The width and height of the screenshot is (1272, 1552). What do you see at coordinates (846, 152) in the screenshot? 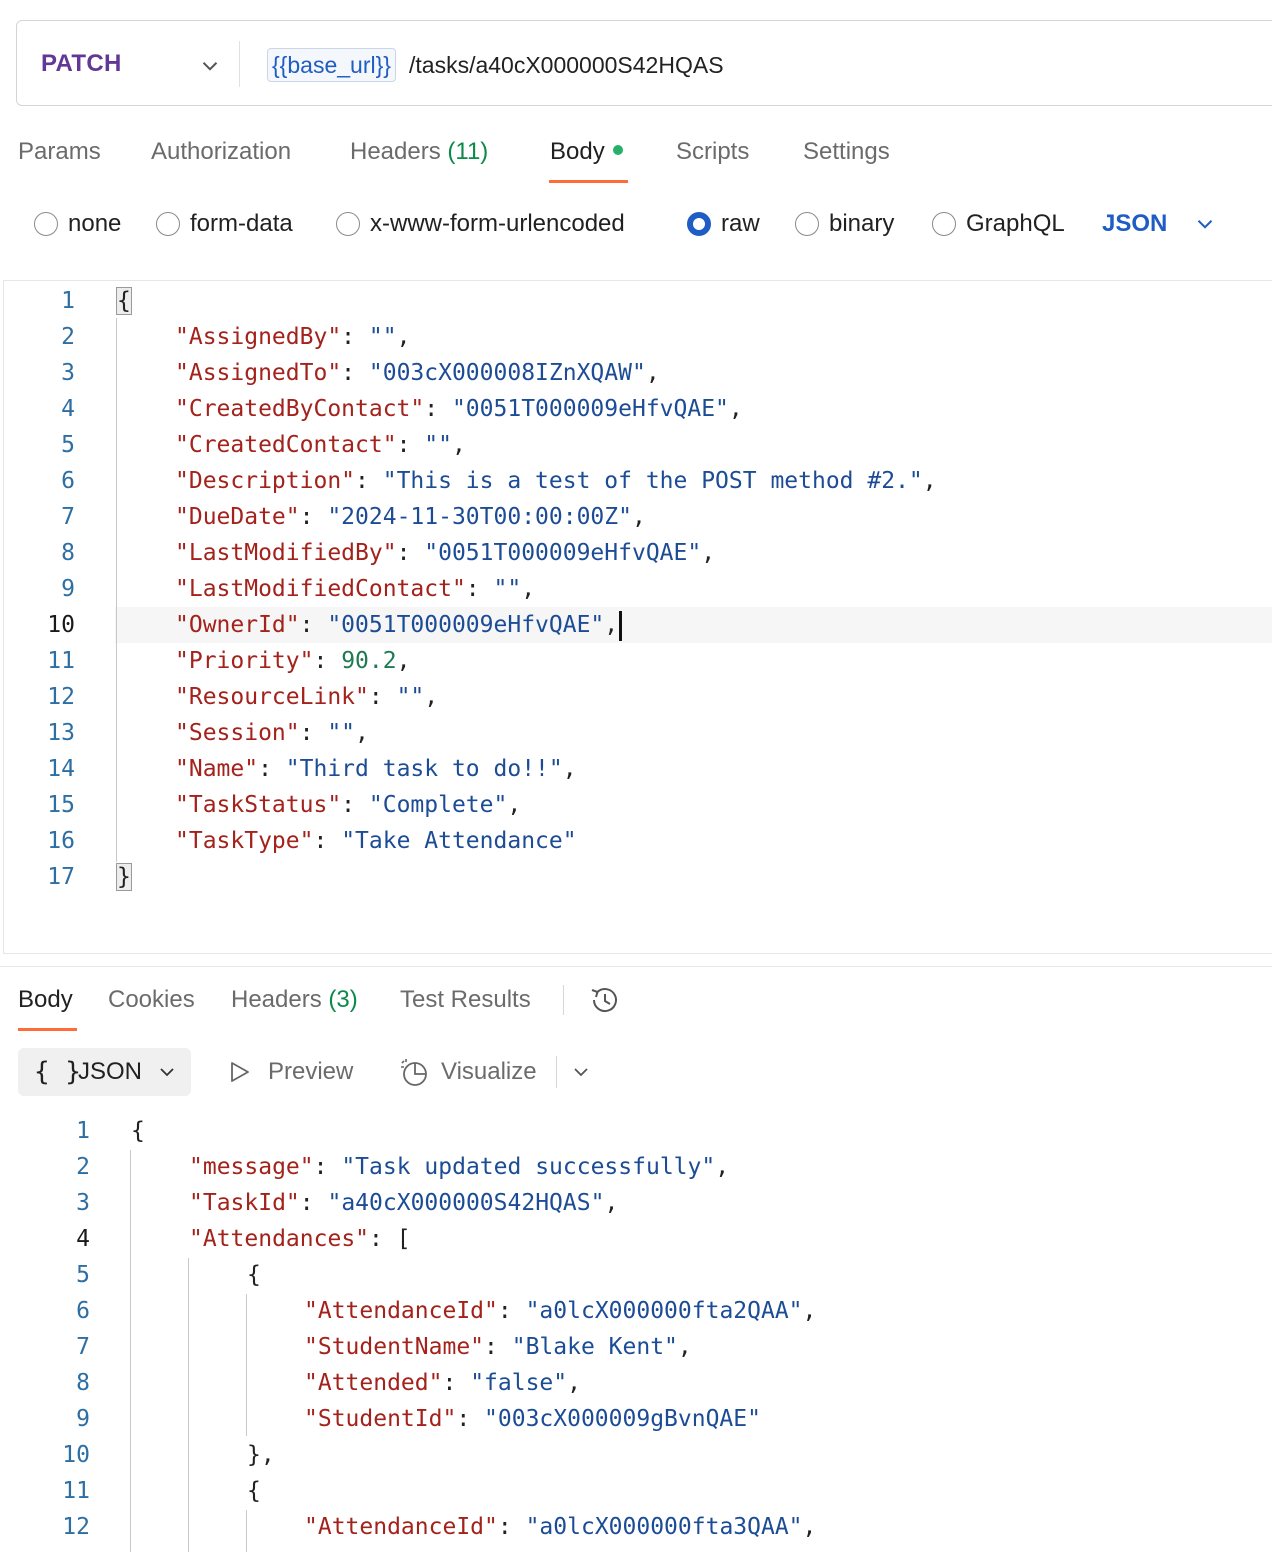
I see `tab-settings: Settings` at bounding box center [846, 152].